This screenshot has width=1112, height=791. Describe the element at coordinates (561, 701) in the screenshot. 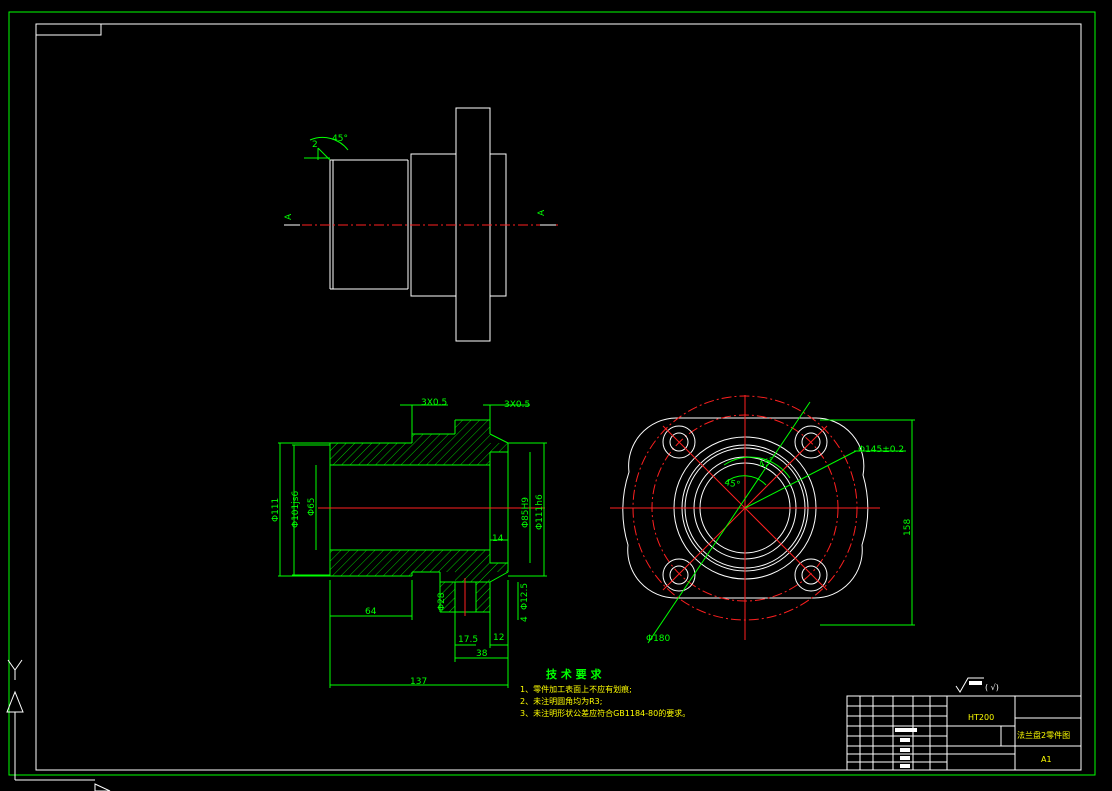

I see `tech-line-2: 2、未注明圆角均为R3;` at that location.